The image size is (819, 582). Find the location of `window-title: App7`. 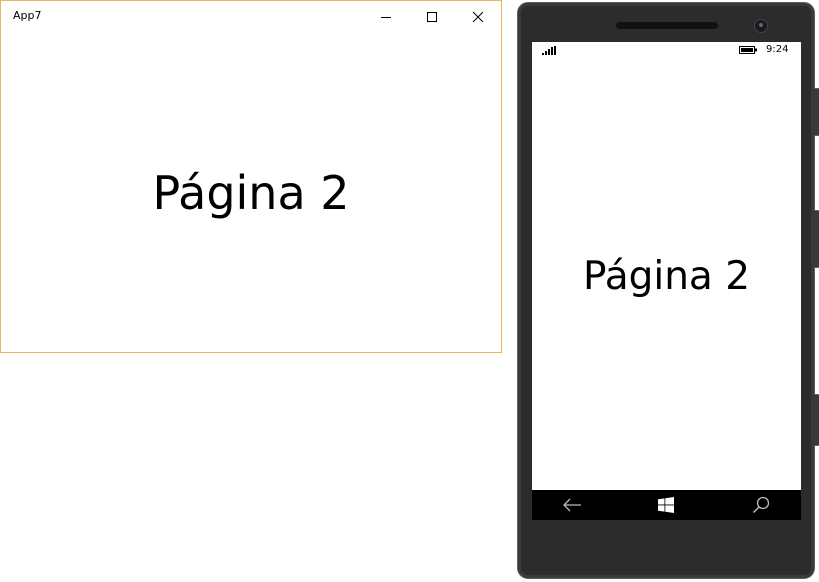

window-title: App7 is located at coordinates (27, 15).